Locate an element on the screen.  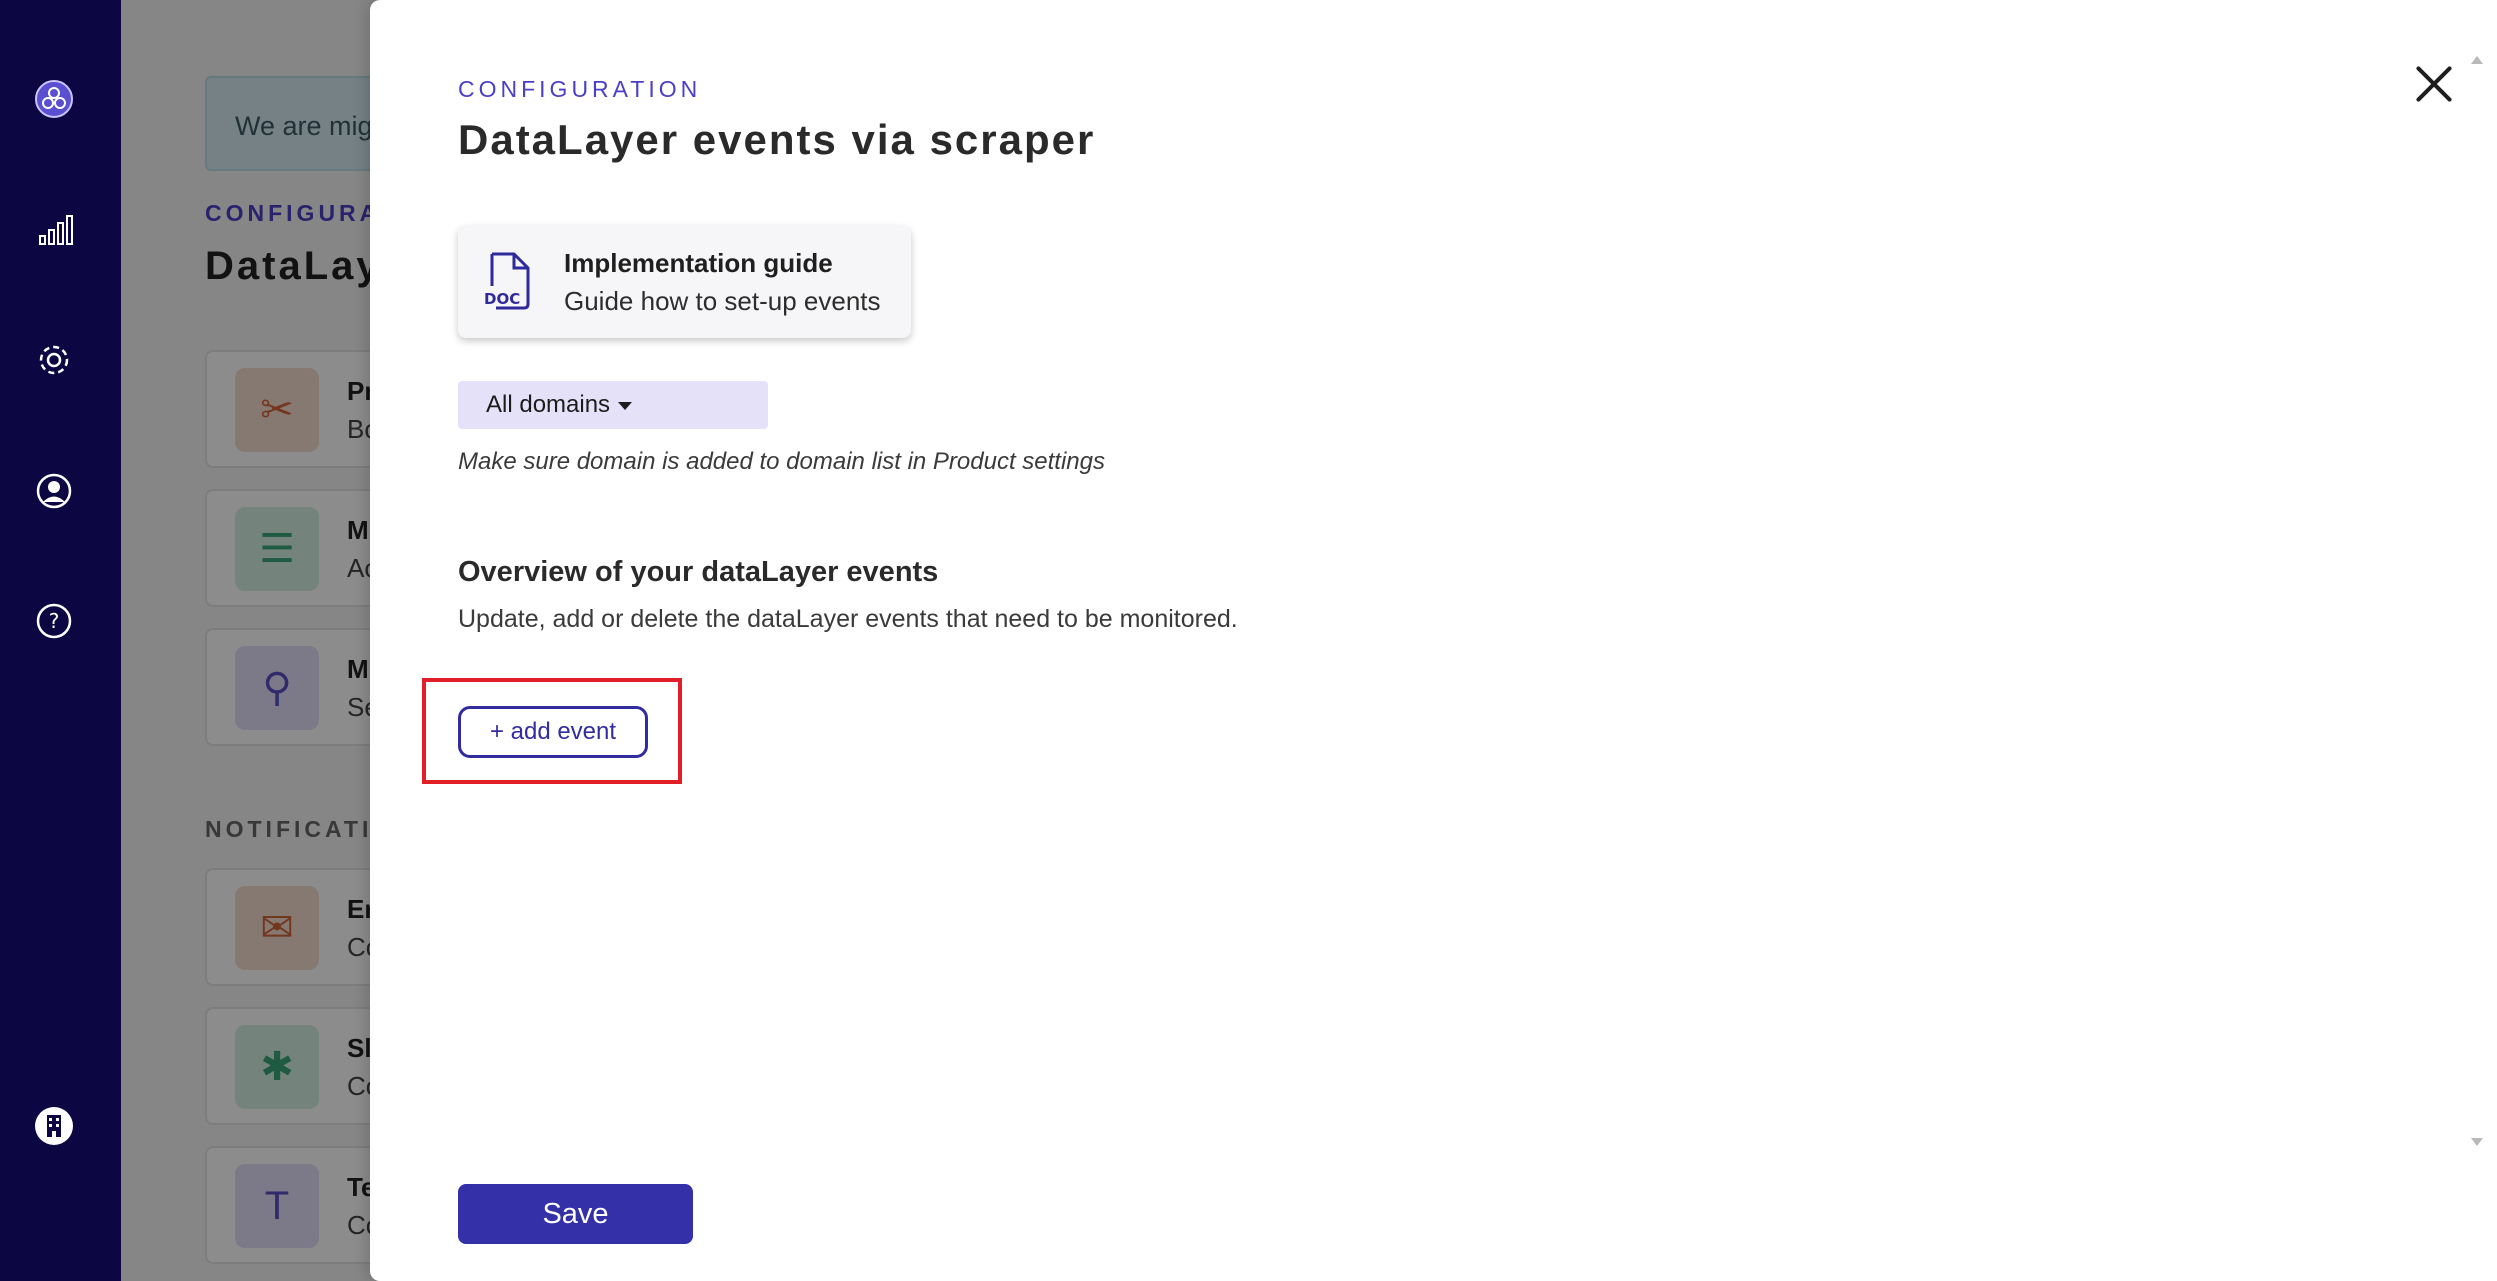
guide-subtitle: Guide how to set-up events is located at coordinates (722, 301).